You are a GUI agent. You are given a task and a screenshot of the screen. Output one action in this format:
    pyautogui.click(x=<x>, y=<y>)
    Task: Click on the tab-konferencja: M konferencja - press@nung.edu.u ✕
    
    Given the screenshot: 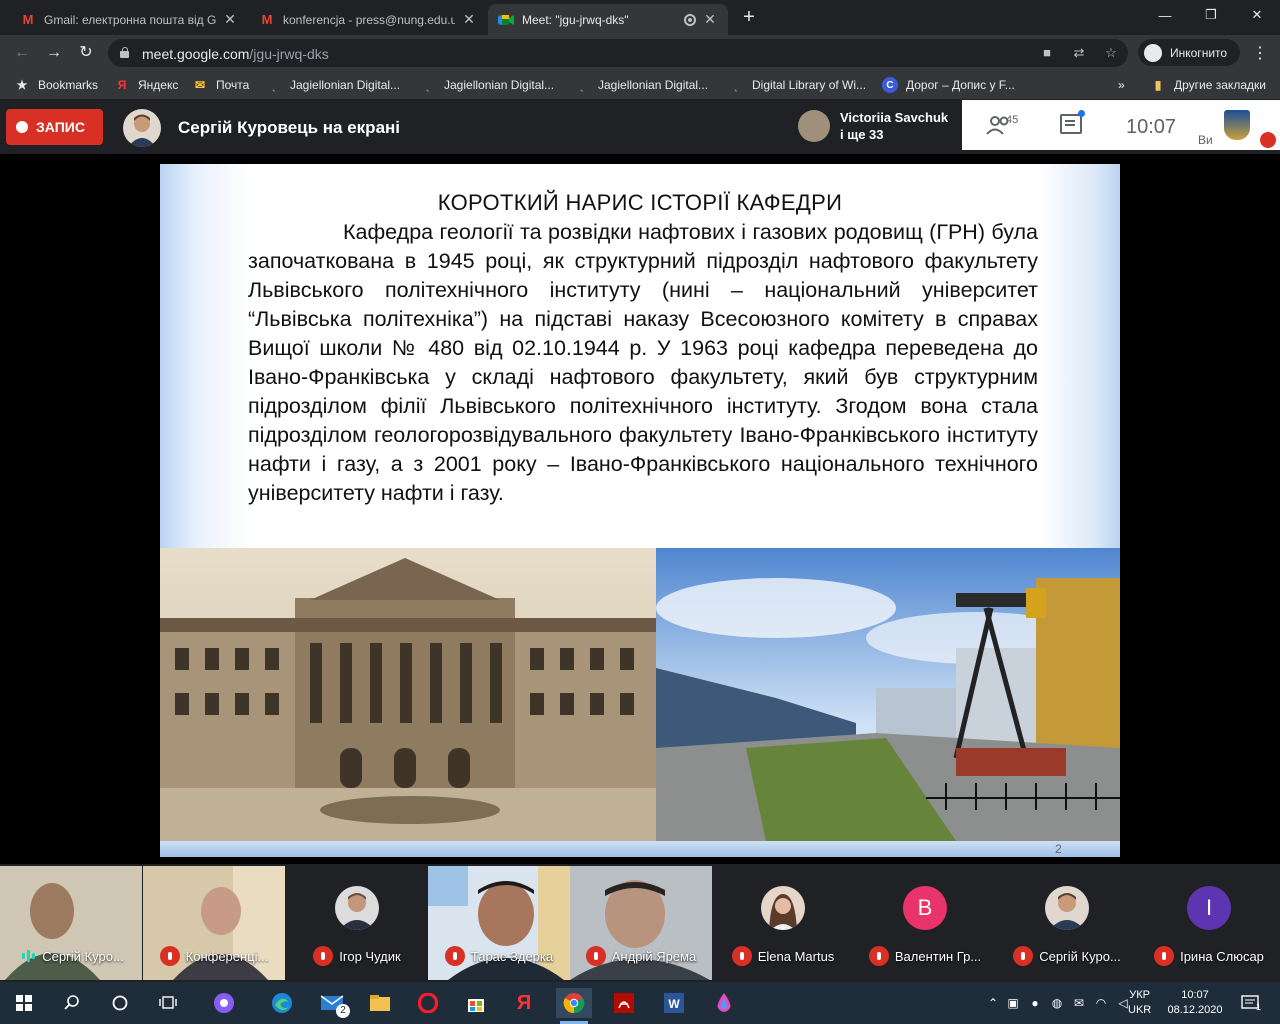 What is the action you would take?
    pyautogui.click(x=368, y=19)
    